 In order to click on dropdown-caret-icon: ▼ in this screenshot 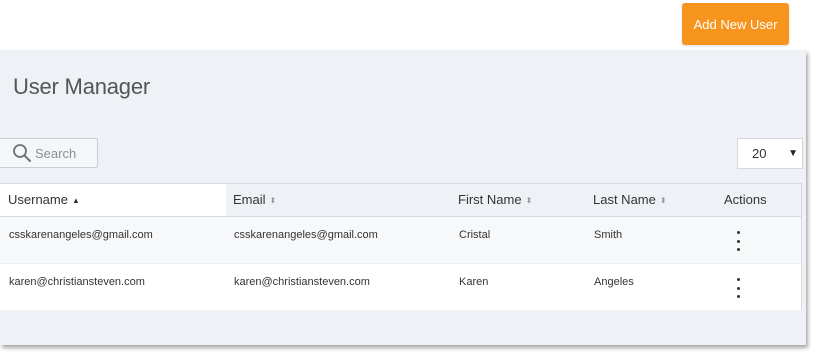, I will do `click(793, 153)`.